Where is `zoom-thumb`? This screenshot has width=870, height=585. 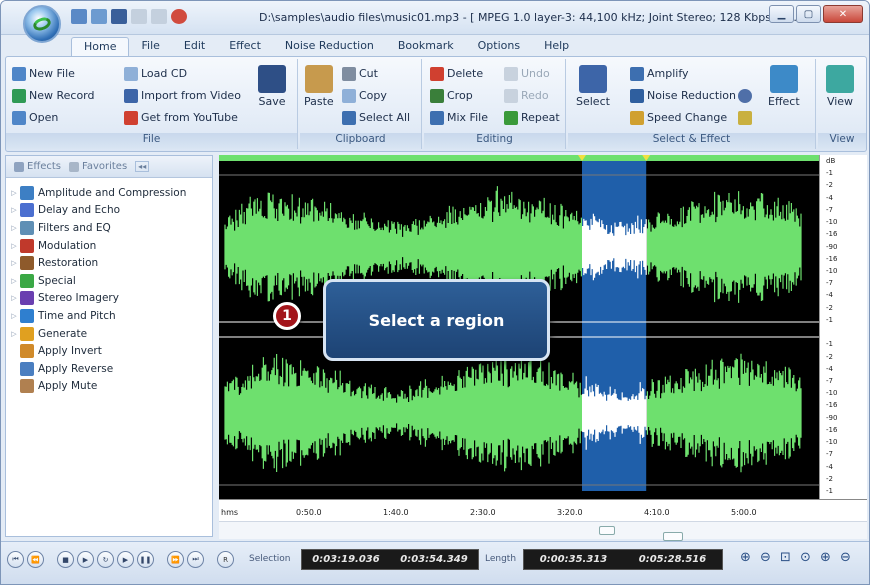
zoom-thumb is located at coordinates (673, 536).